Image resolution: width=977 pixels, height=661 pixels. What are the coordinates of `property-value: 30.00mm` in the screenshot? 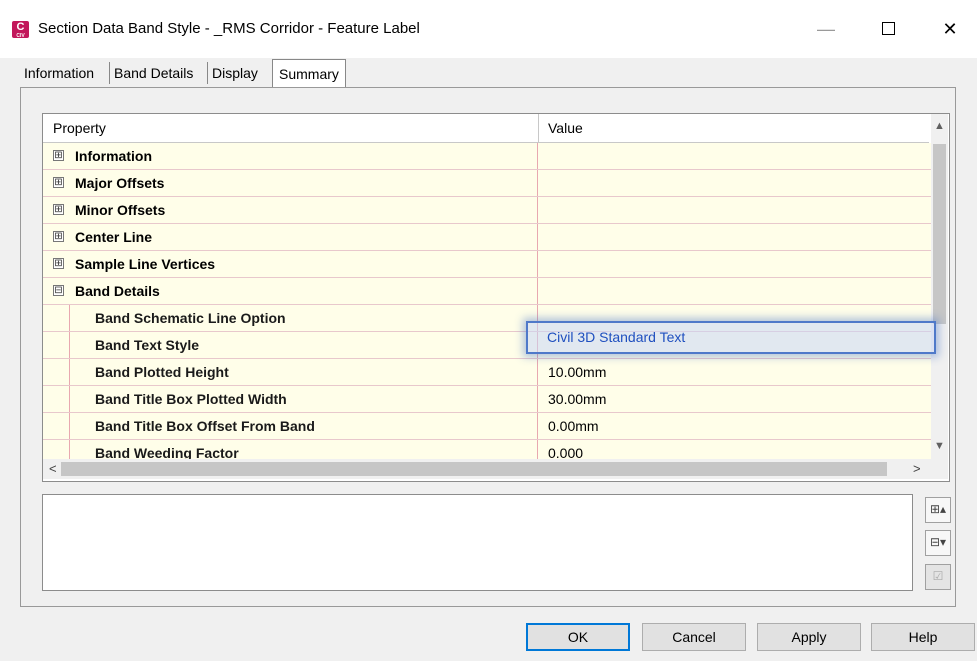 It's located at (577, 399).